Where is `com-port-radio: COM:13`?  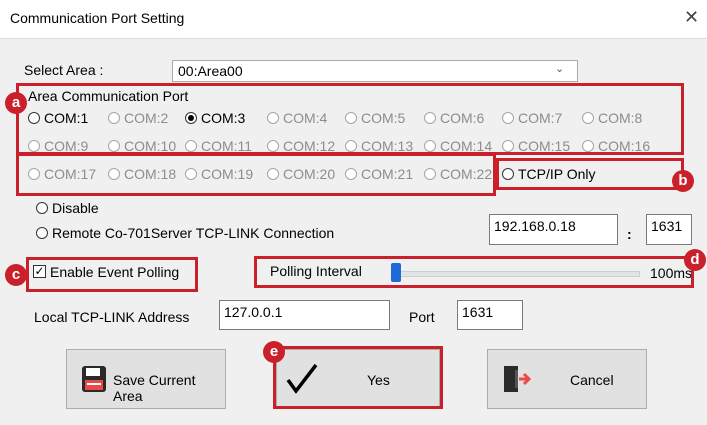 com-port-radio: COM:13 is located at coordinates (379, 146).